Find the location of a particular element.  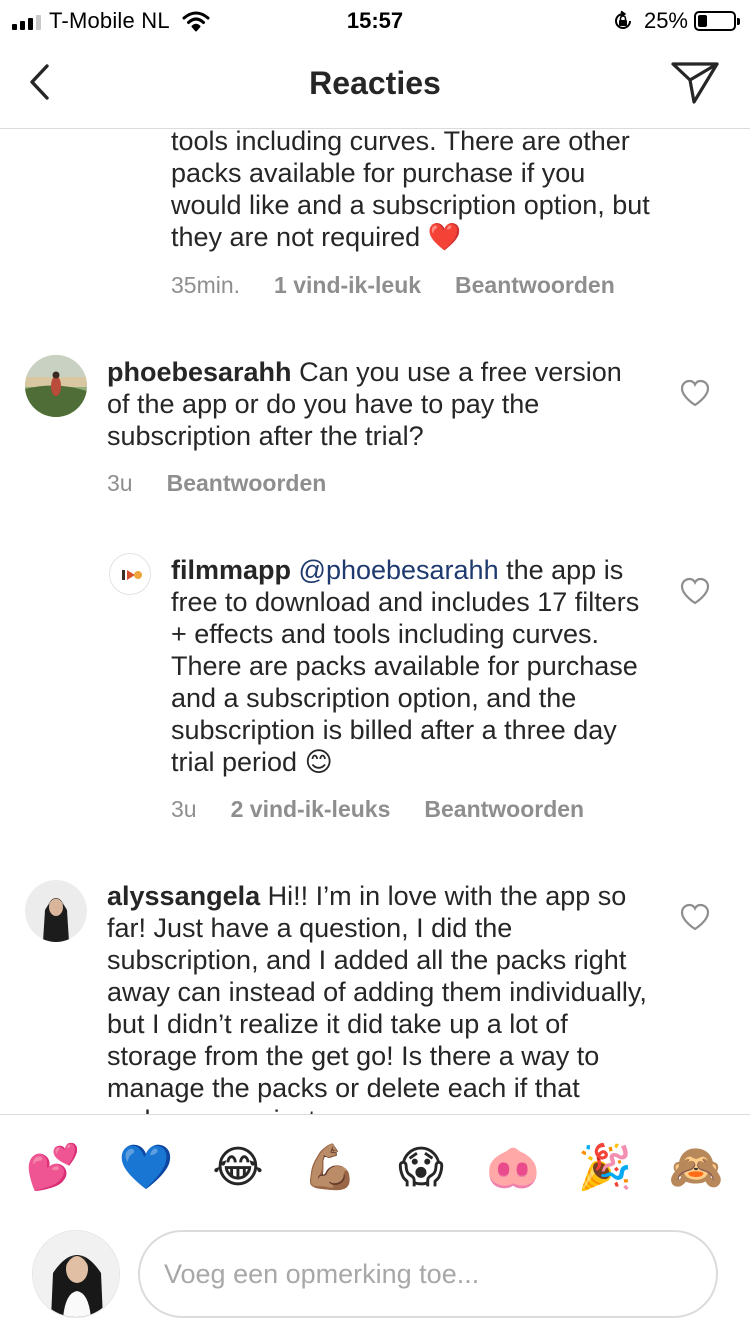

page-title: Reacties is located at coordinates (375, 83).